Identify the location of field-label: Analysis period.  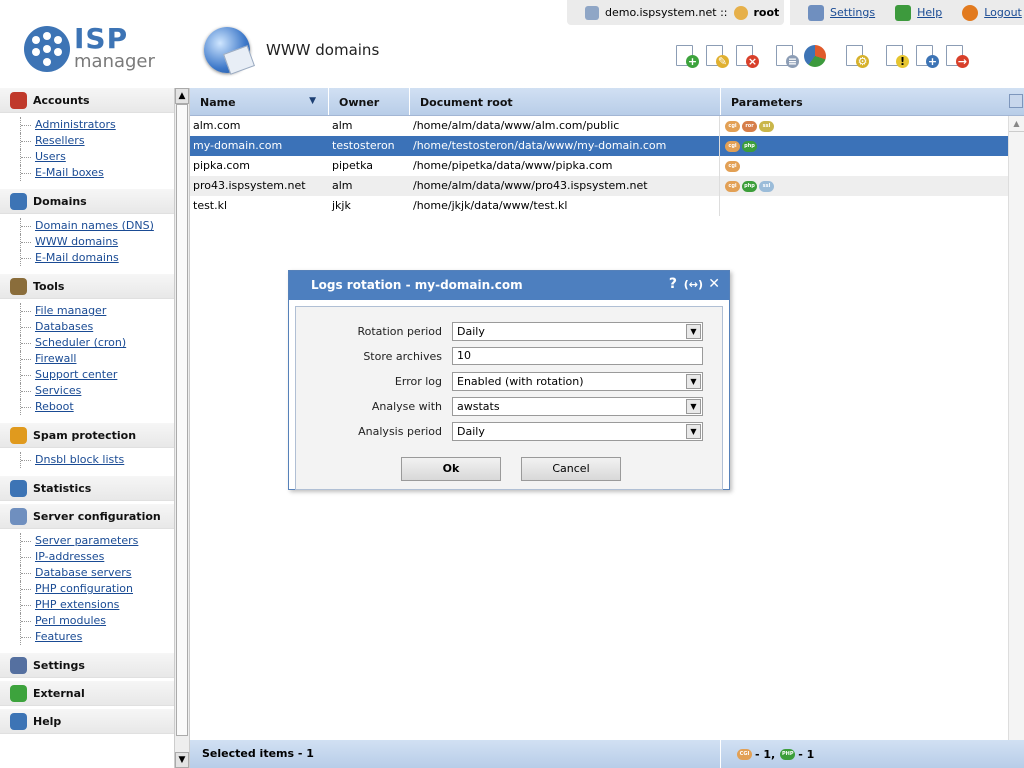
(400, 431).